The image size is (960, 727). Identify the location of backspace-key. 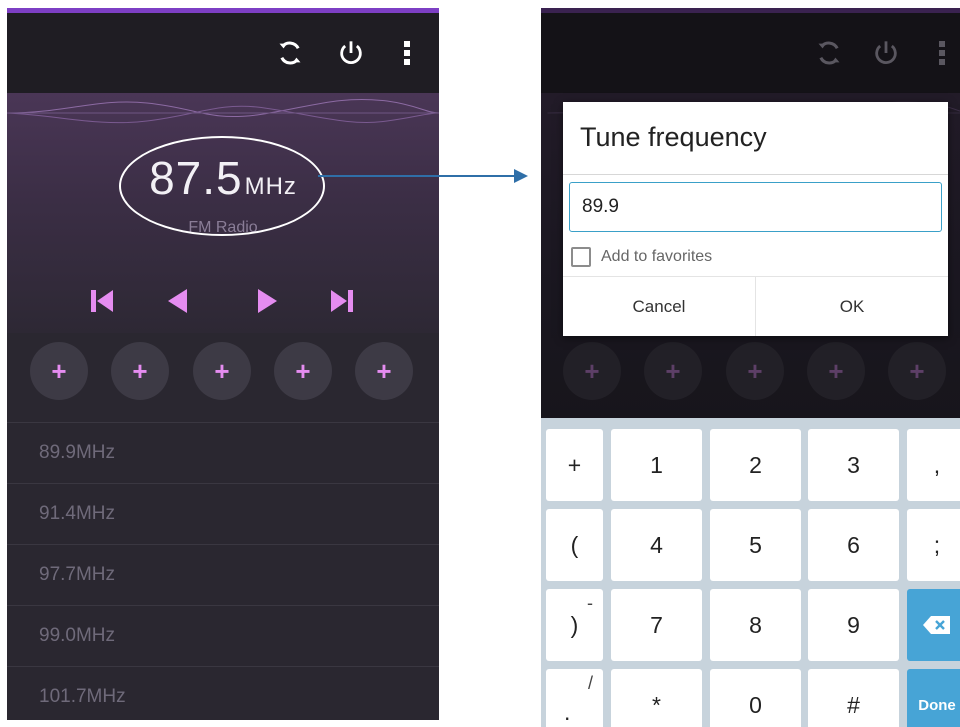
(933, 625).